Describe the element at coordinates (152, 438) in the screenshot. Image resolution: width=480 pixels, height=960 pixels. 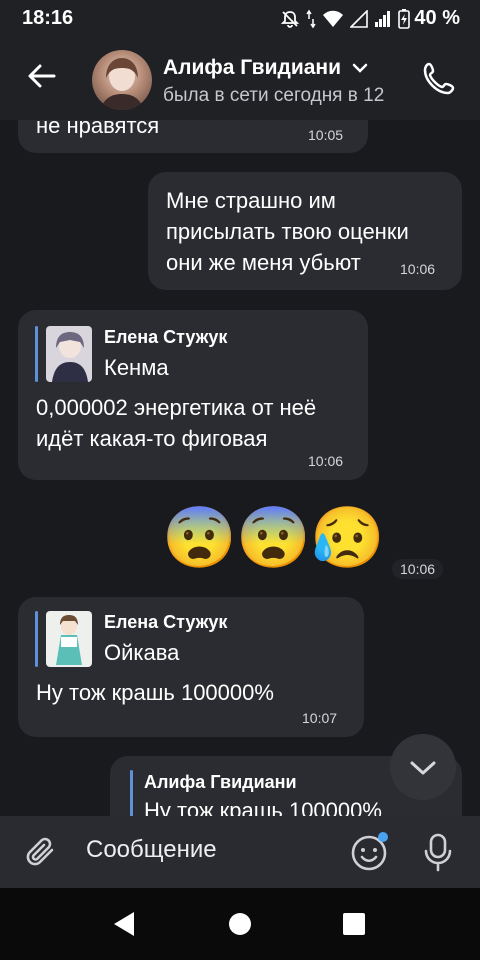
I see `message-text-line: идёт какая-то фиговая` at that location.